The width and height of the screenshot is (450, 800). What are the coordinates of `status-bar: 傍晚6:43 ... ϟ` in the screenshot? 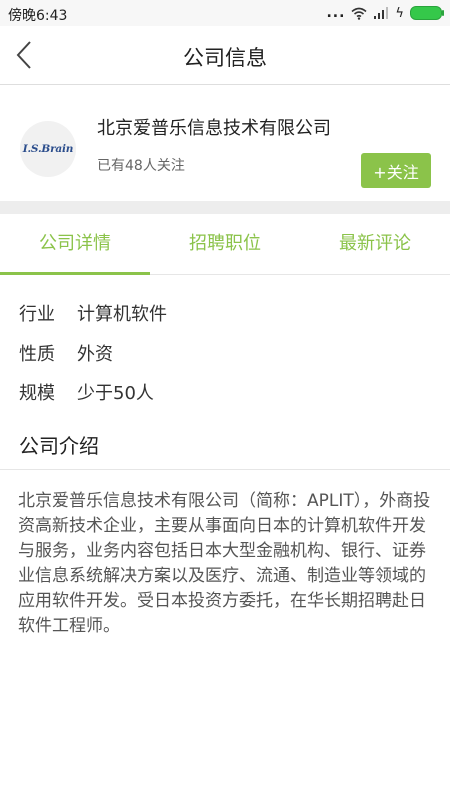 It's located at (225, 13).